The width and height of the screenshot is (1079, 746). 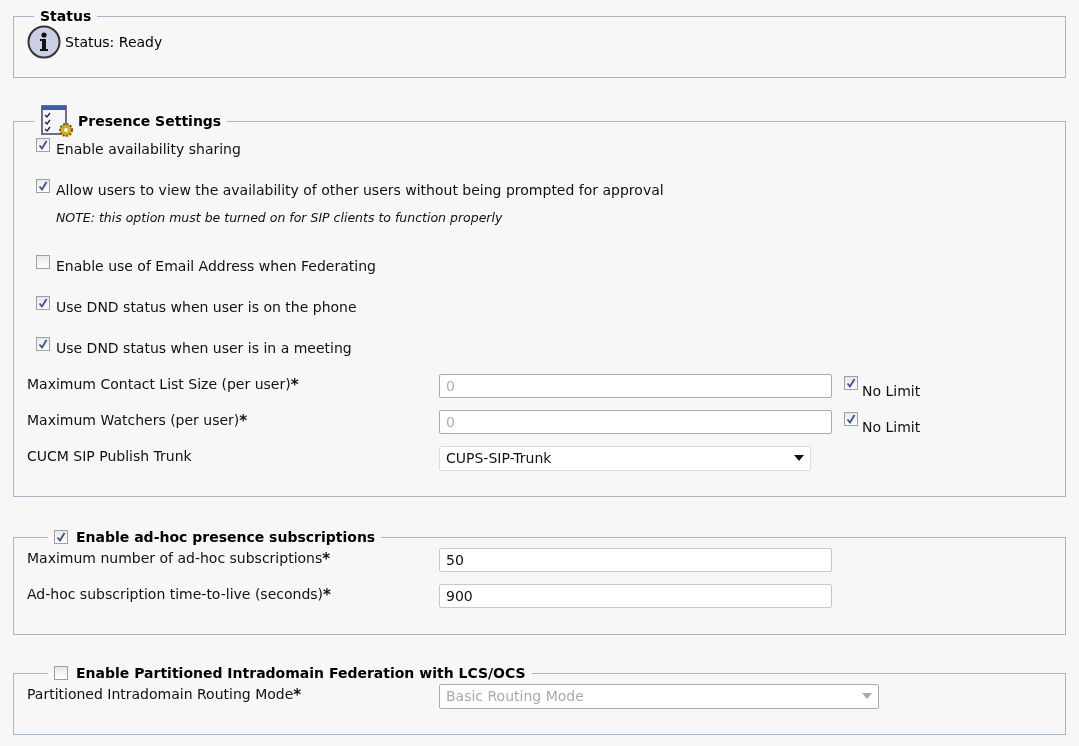 What do you see at coordinates (110, 456) in the screenshot?
I see `field-label: CUCM SIP Publish Trunk` at bounding box center [110, 456].